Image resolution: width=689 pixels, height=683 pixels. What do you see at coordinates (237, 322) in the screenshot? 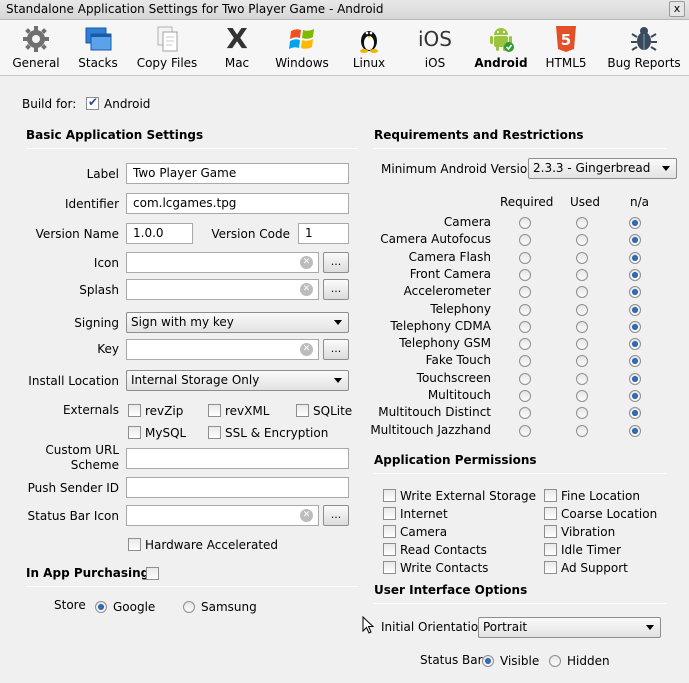
I see `signing-dropdown: Sign with my key` at bounding box center [237, 322].